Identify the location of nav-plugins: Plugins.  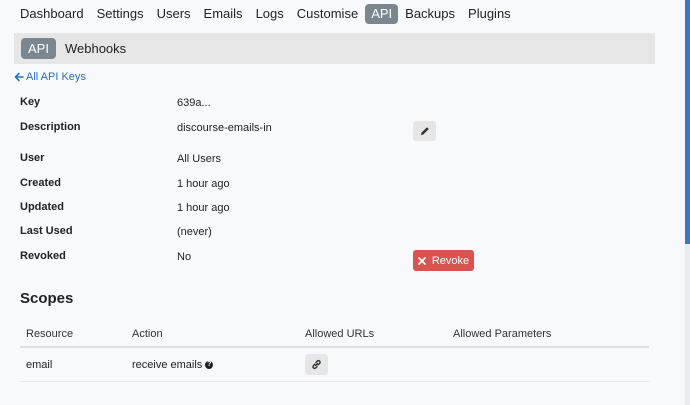
(489, 14).